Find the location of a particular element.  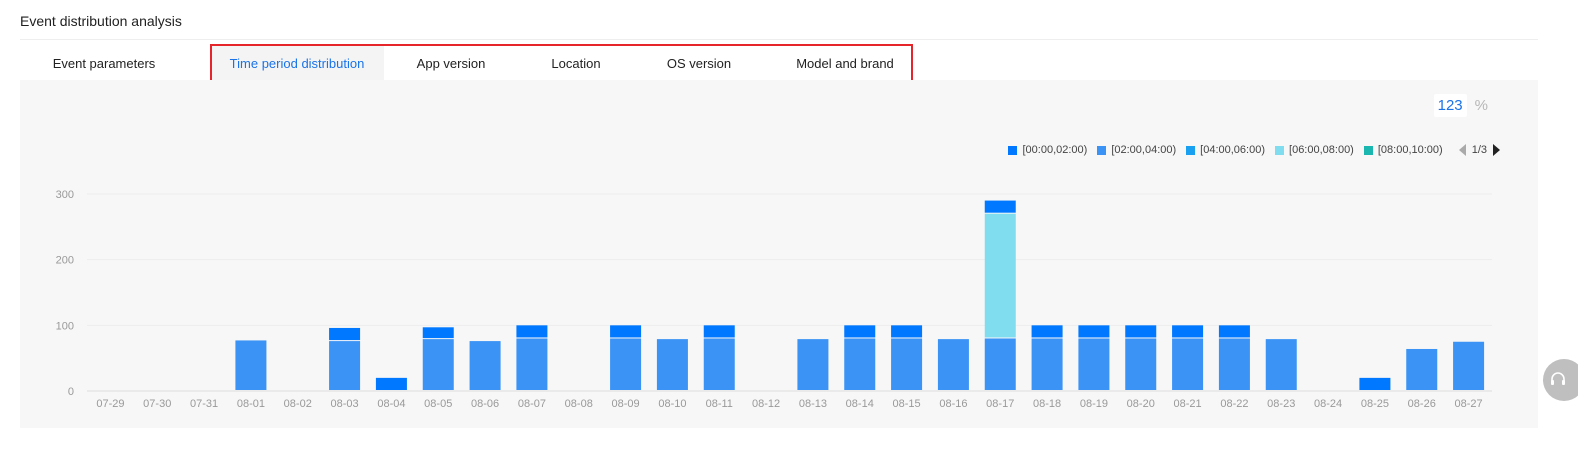

title-divider is located at coordinates (779, 39).